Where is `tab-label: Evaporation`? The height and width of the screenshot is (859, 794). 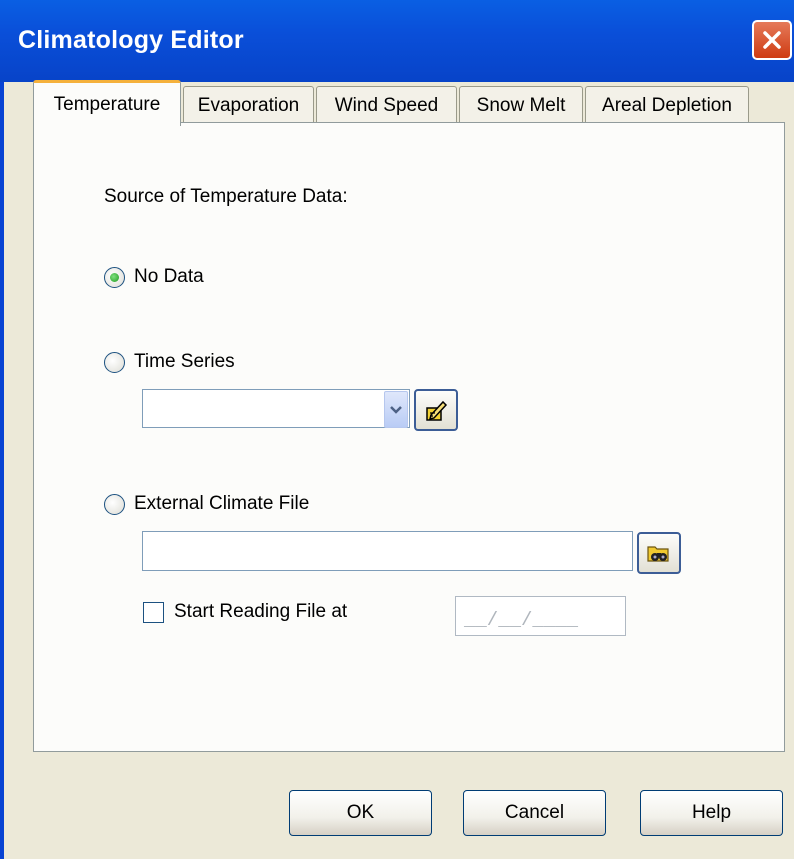 tab-label: Evaporation is located at coordinates (248, 105).